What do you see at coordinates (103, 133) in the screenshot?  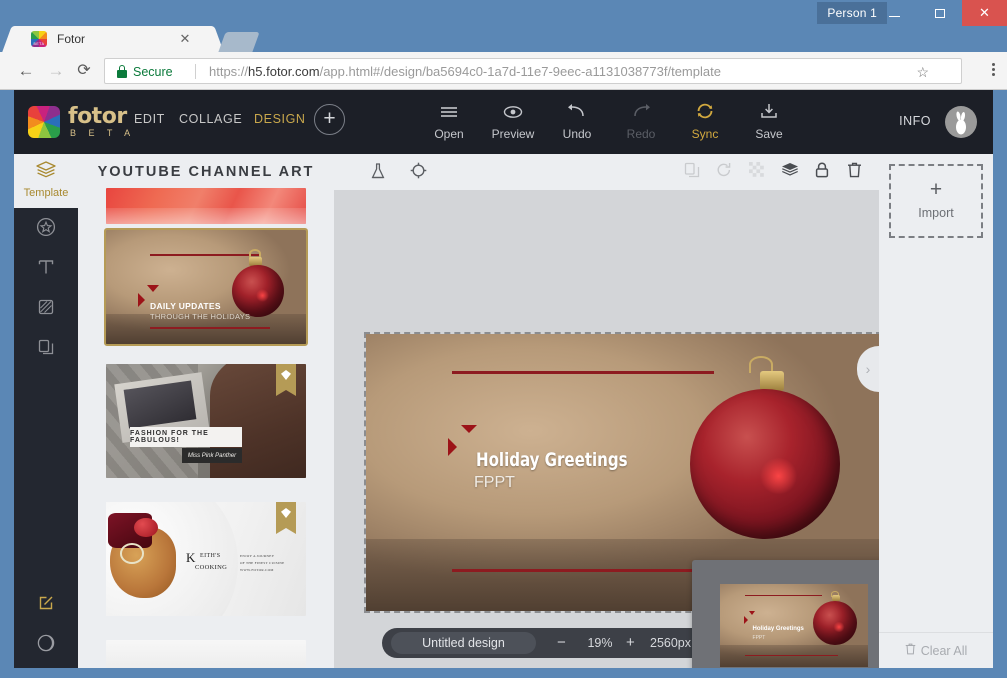 I see `fotor-beta-label: B E T A` at bounding box center [103, 133].